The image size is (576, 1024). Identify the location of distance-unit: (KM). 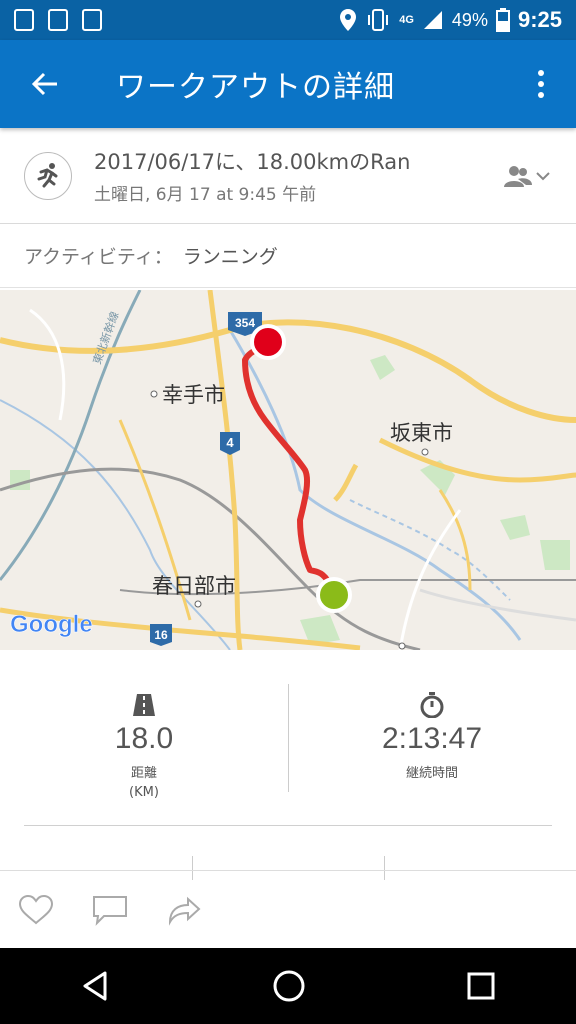
(144, 792).